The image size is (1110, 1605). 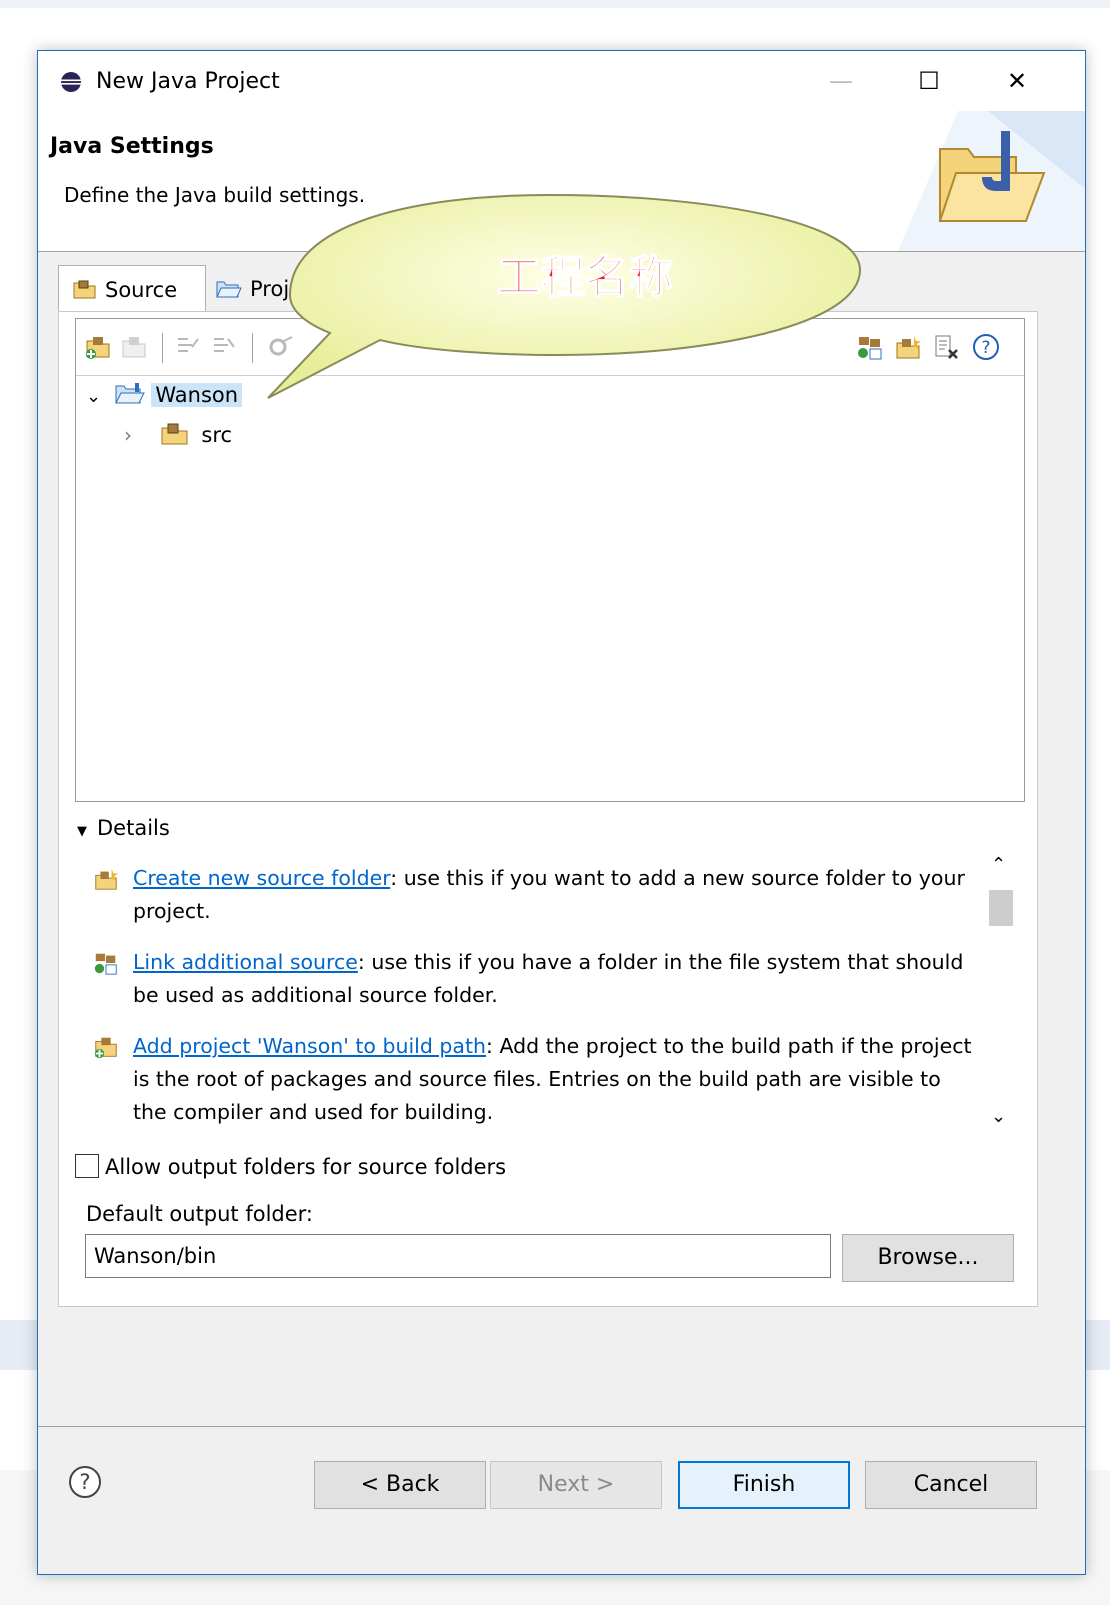 I want to click on link-source-icon, so click(x=105, y=964).